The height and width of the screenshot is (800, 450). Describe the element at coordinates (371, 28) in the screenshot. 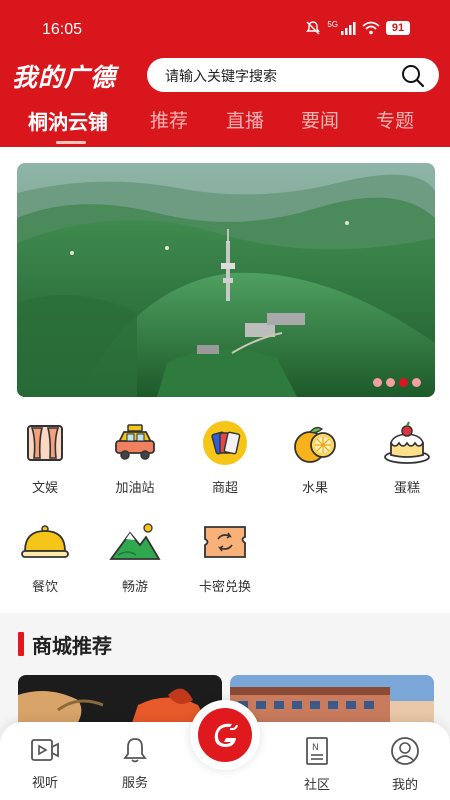

I see `wifi-icon` at that location.